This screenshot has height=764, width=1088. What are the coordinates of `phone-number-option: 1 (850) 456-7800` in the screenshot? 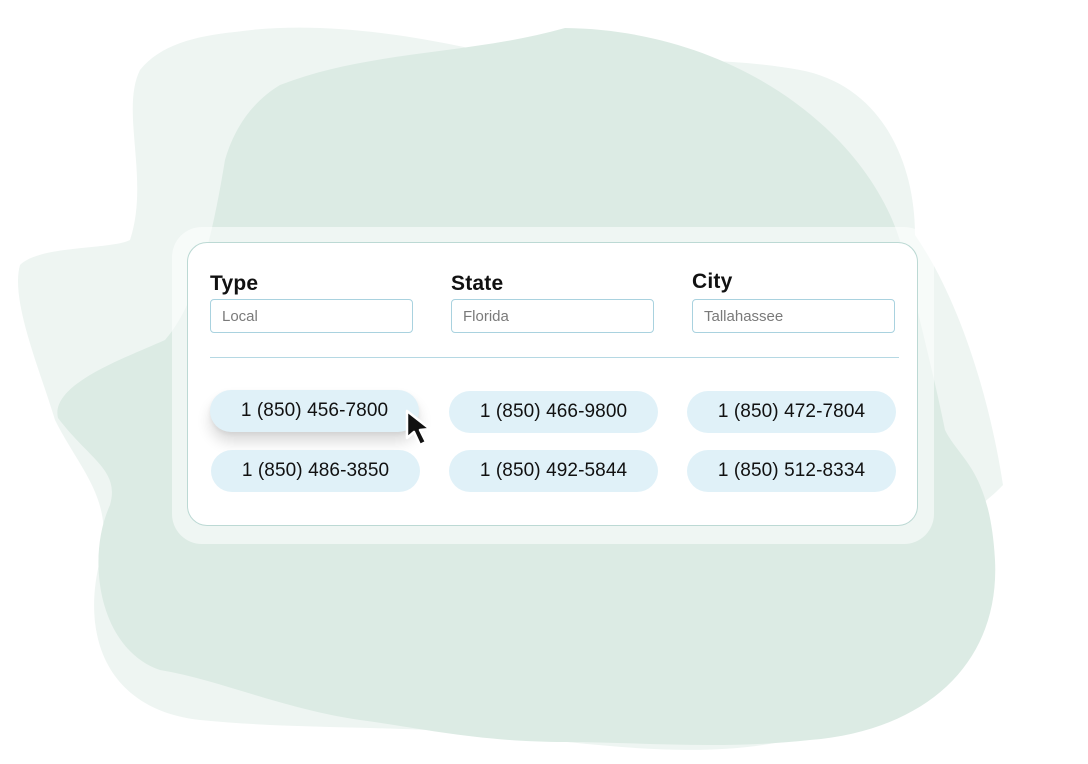 It's located at (314, 411).